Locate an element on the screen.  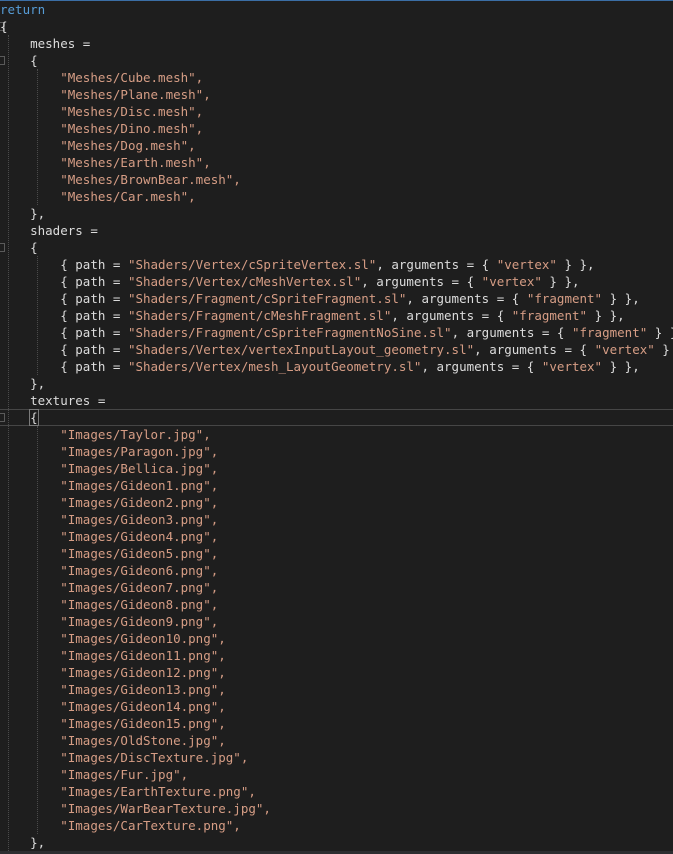
code-line-texture: "Images/Gideon4.png", is located at coordinates (336, 536).